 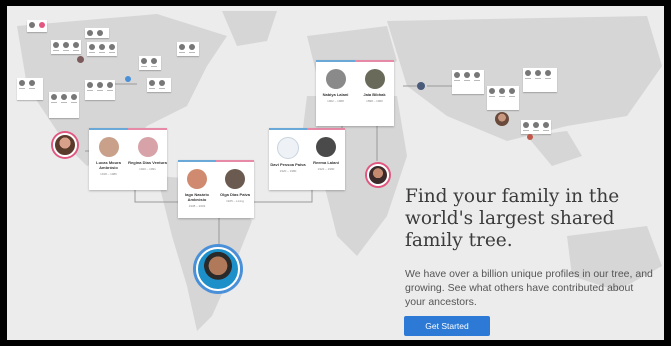 I want to click on profile-olga: Olga Dias Paiva 1945 – Living, so click(x=235, y=189).